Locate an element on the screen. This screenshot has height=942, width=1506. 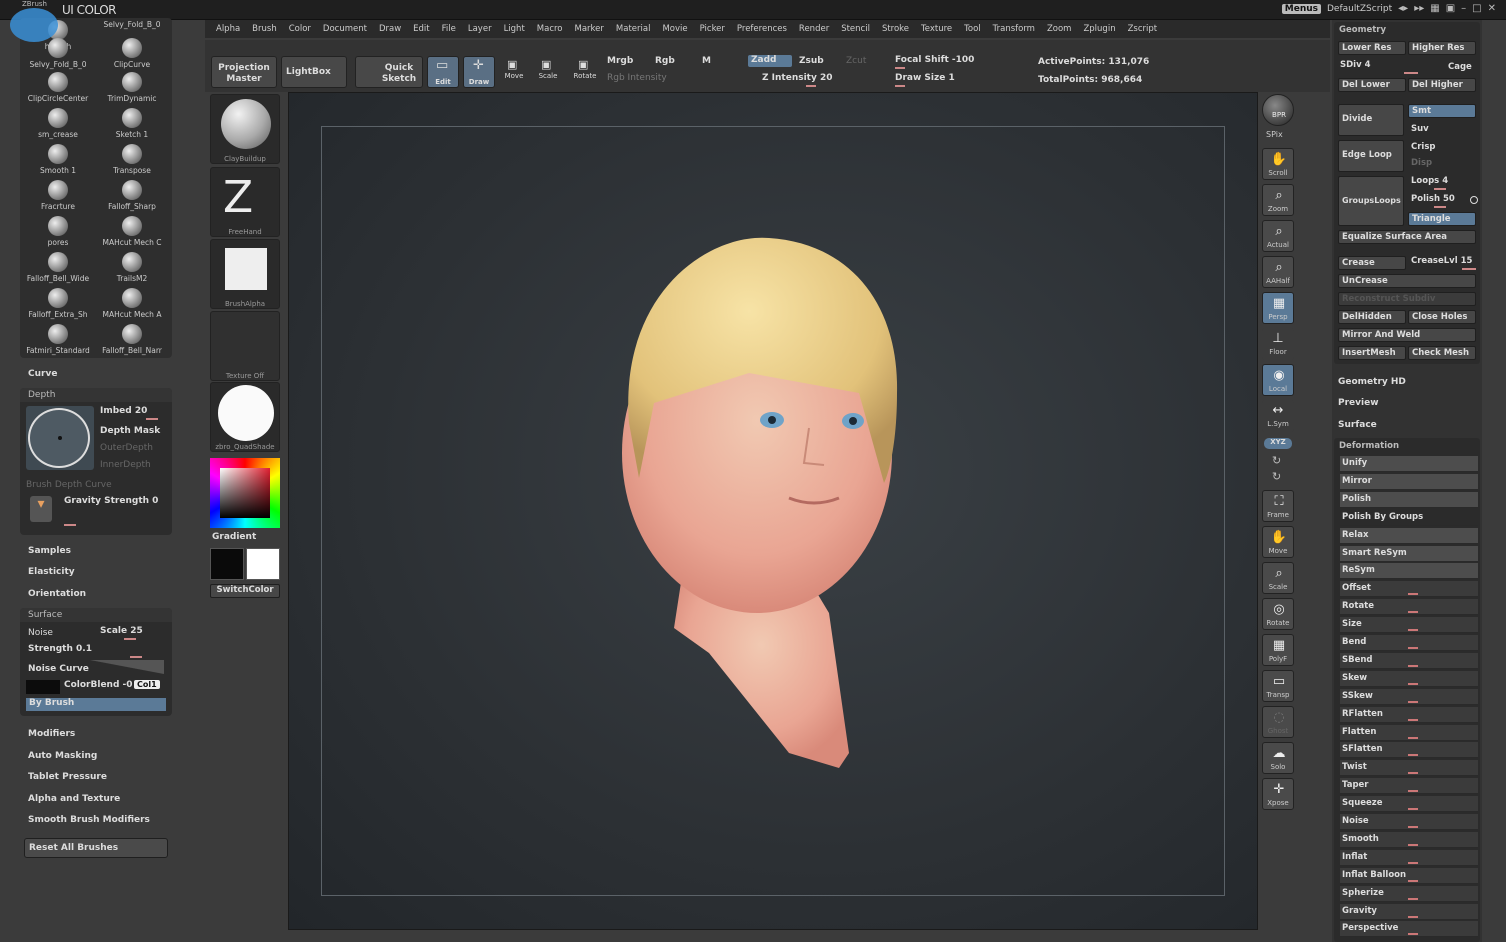
preview-section: Preview is located at coordinates (1358, 403).